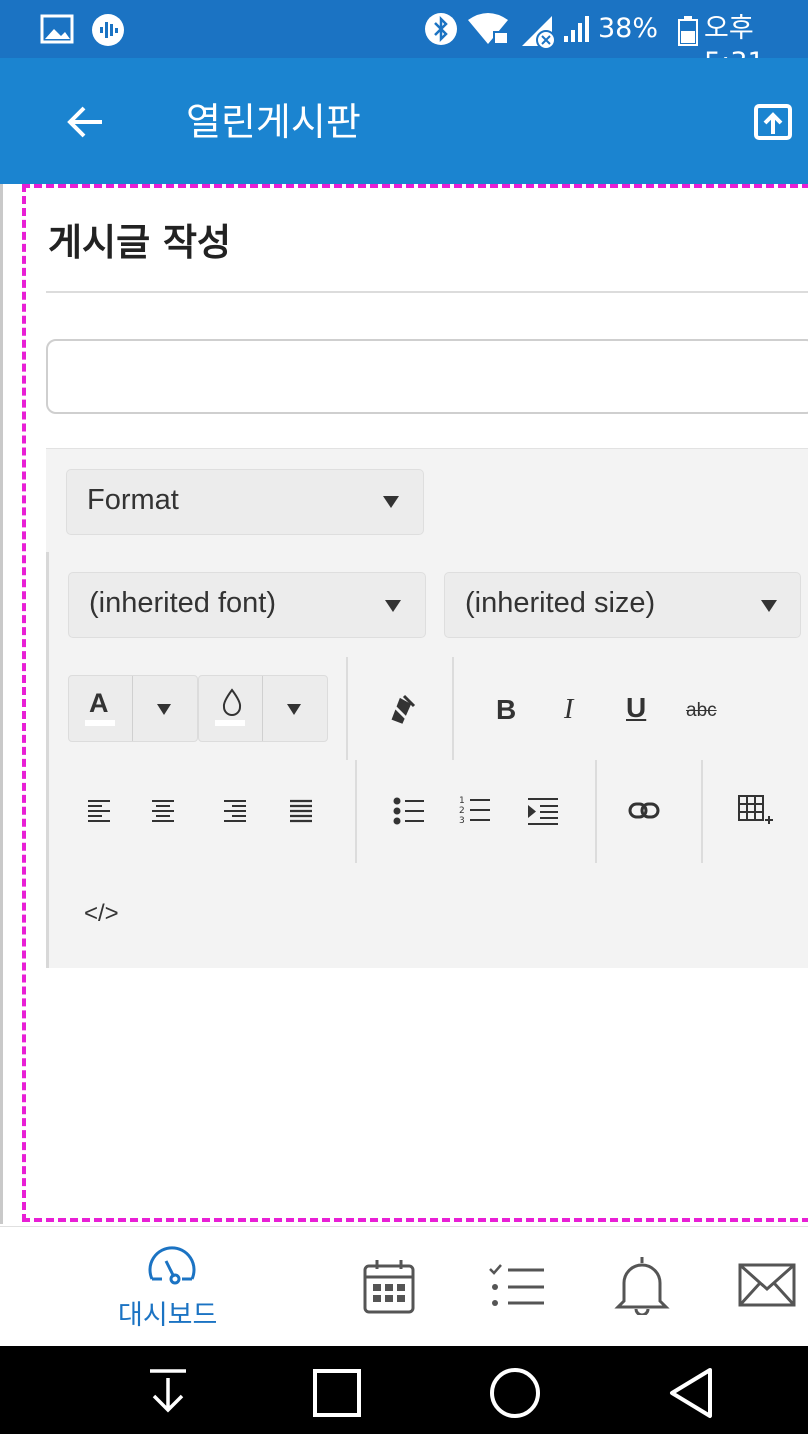 The height and width of the screenshot is (1434, 808). I want to click on voice-recorder-icon, so click(108, 30).